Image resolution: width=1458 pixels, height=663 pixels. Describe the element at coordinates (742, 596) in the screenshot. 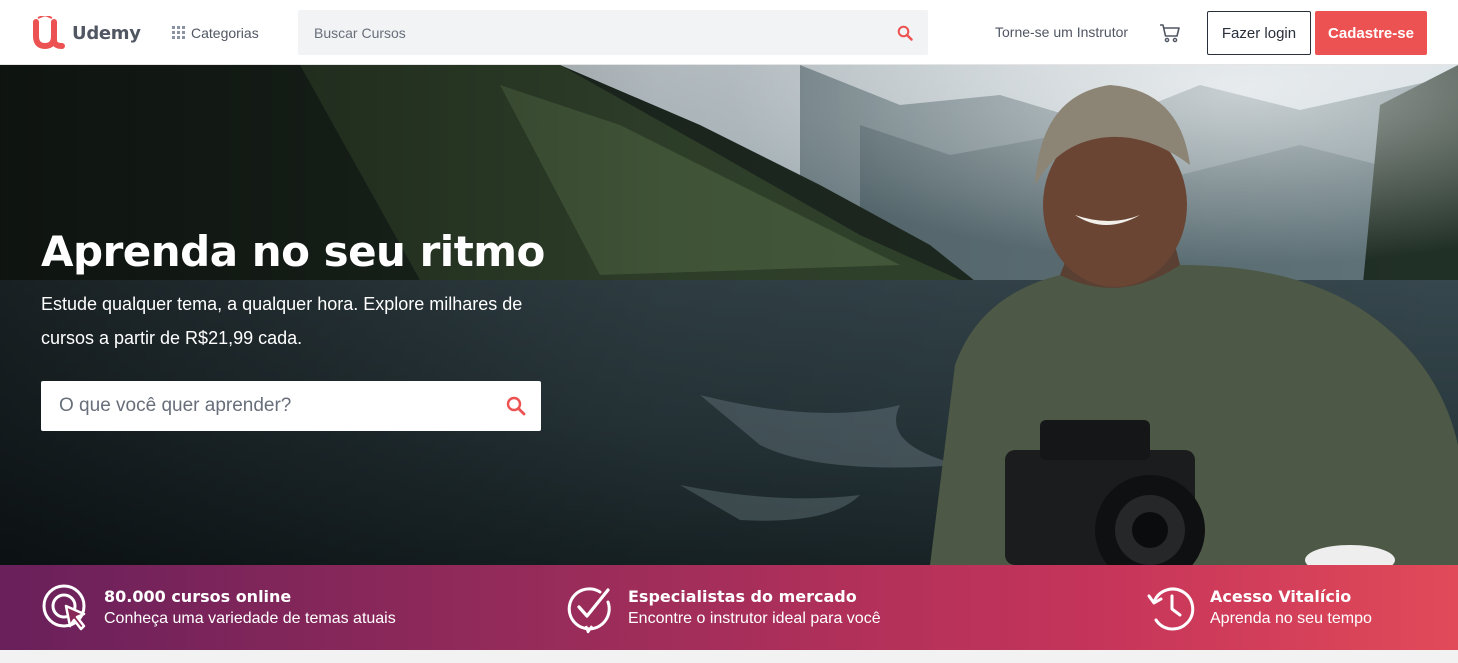

I see `feature-title: Especialistas do mercado` at that location.